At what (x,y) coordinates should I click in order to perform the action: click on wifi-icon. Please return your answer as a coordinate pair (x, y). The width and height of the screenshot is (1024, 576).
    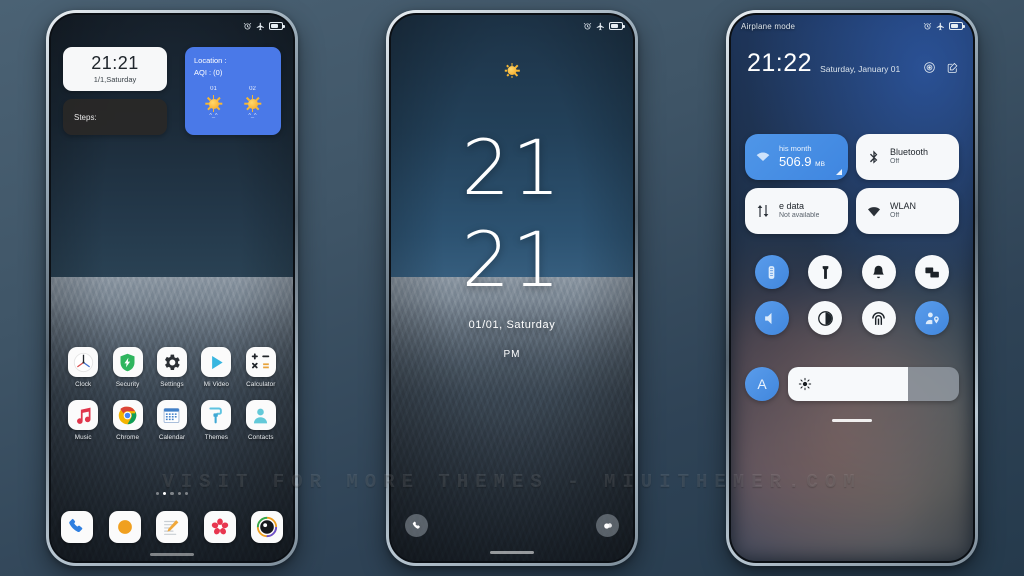
    Looking at the image, I should click on (874, 211).